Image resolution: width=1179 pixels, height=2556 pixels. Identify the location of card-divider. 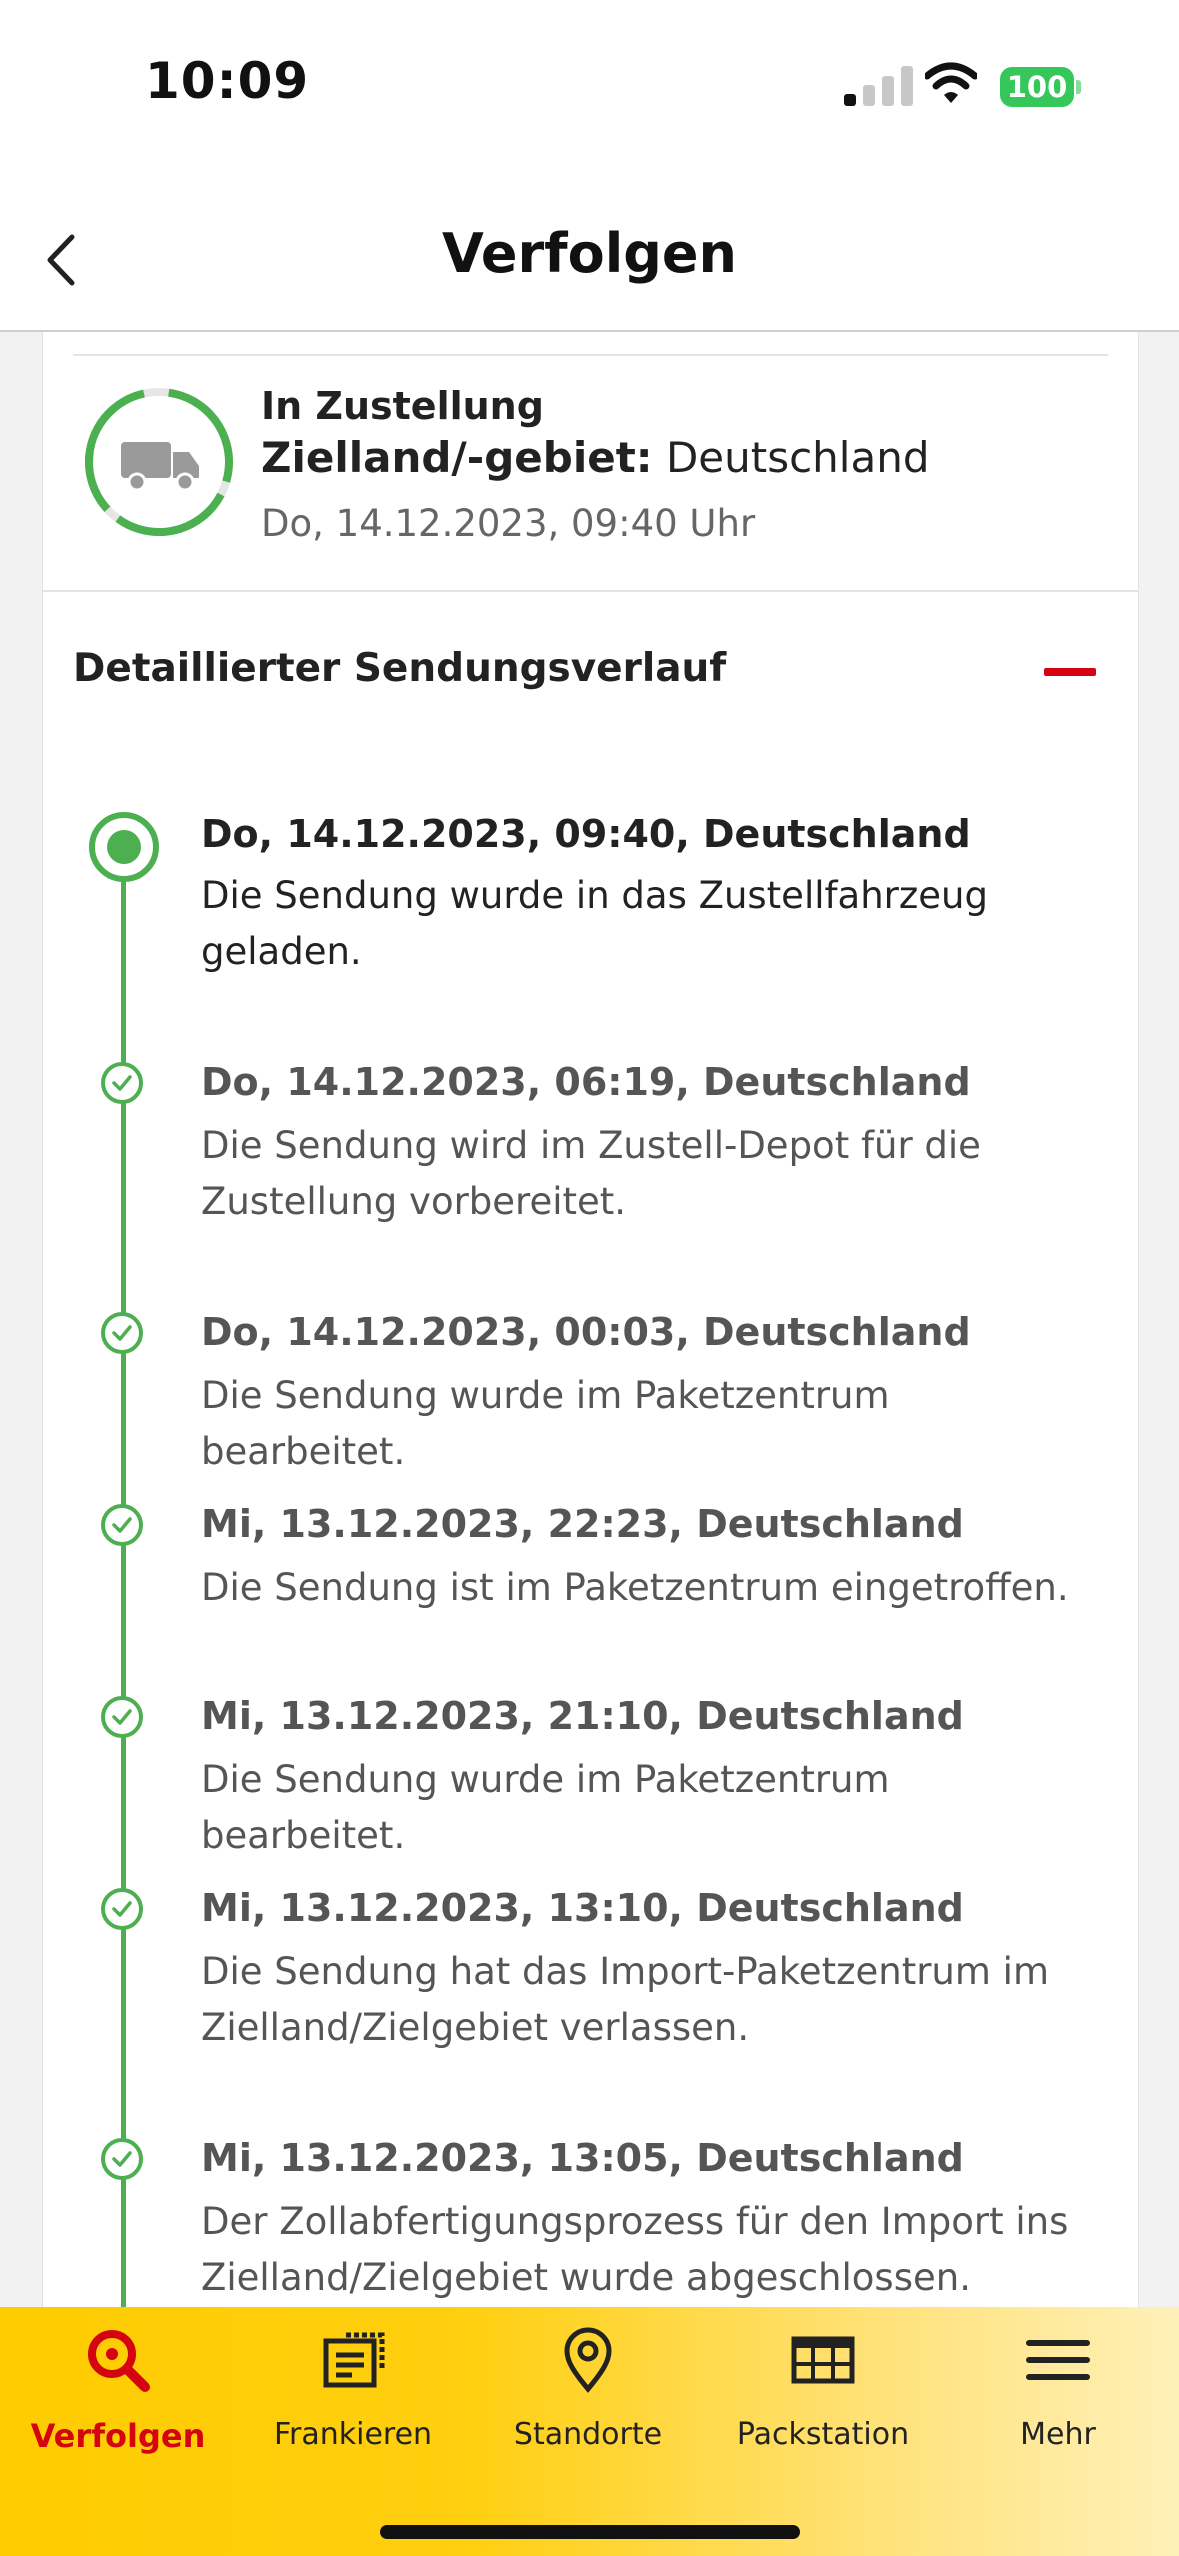
(590, 591).